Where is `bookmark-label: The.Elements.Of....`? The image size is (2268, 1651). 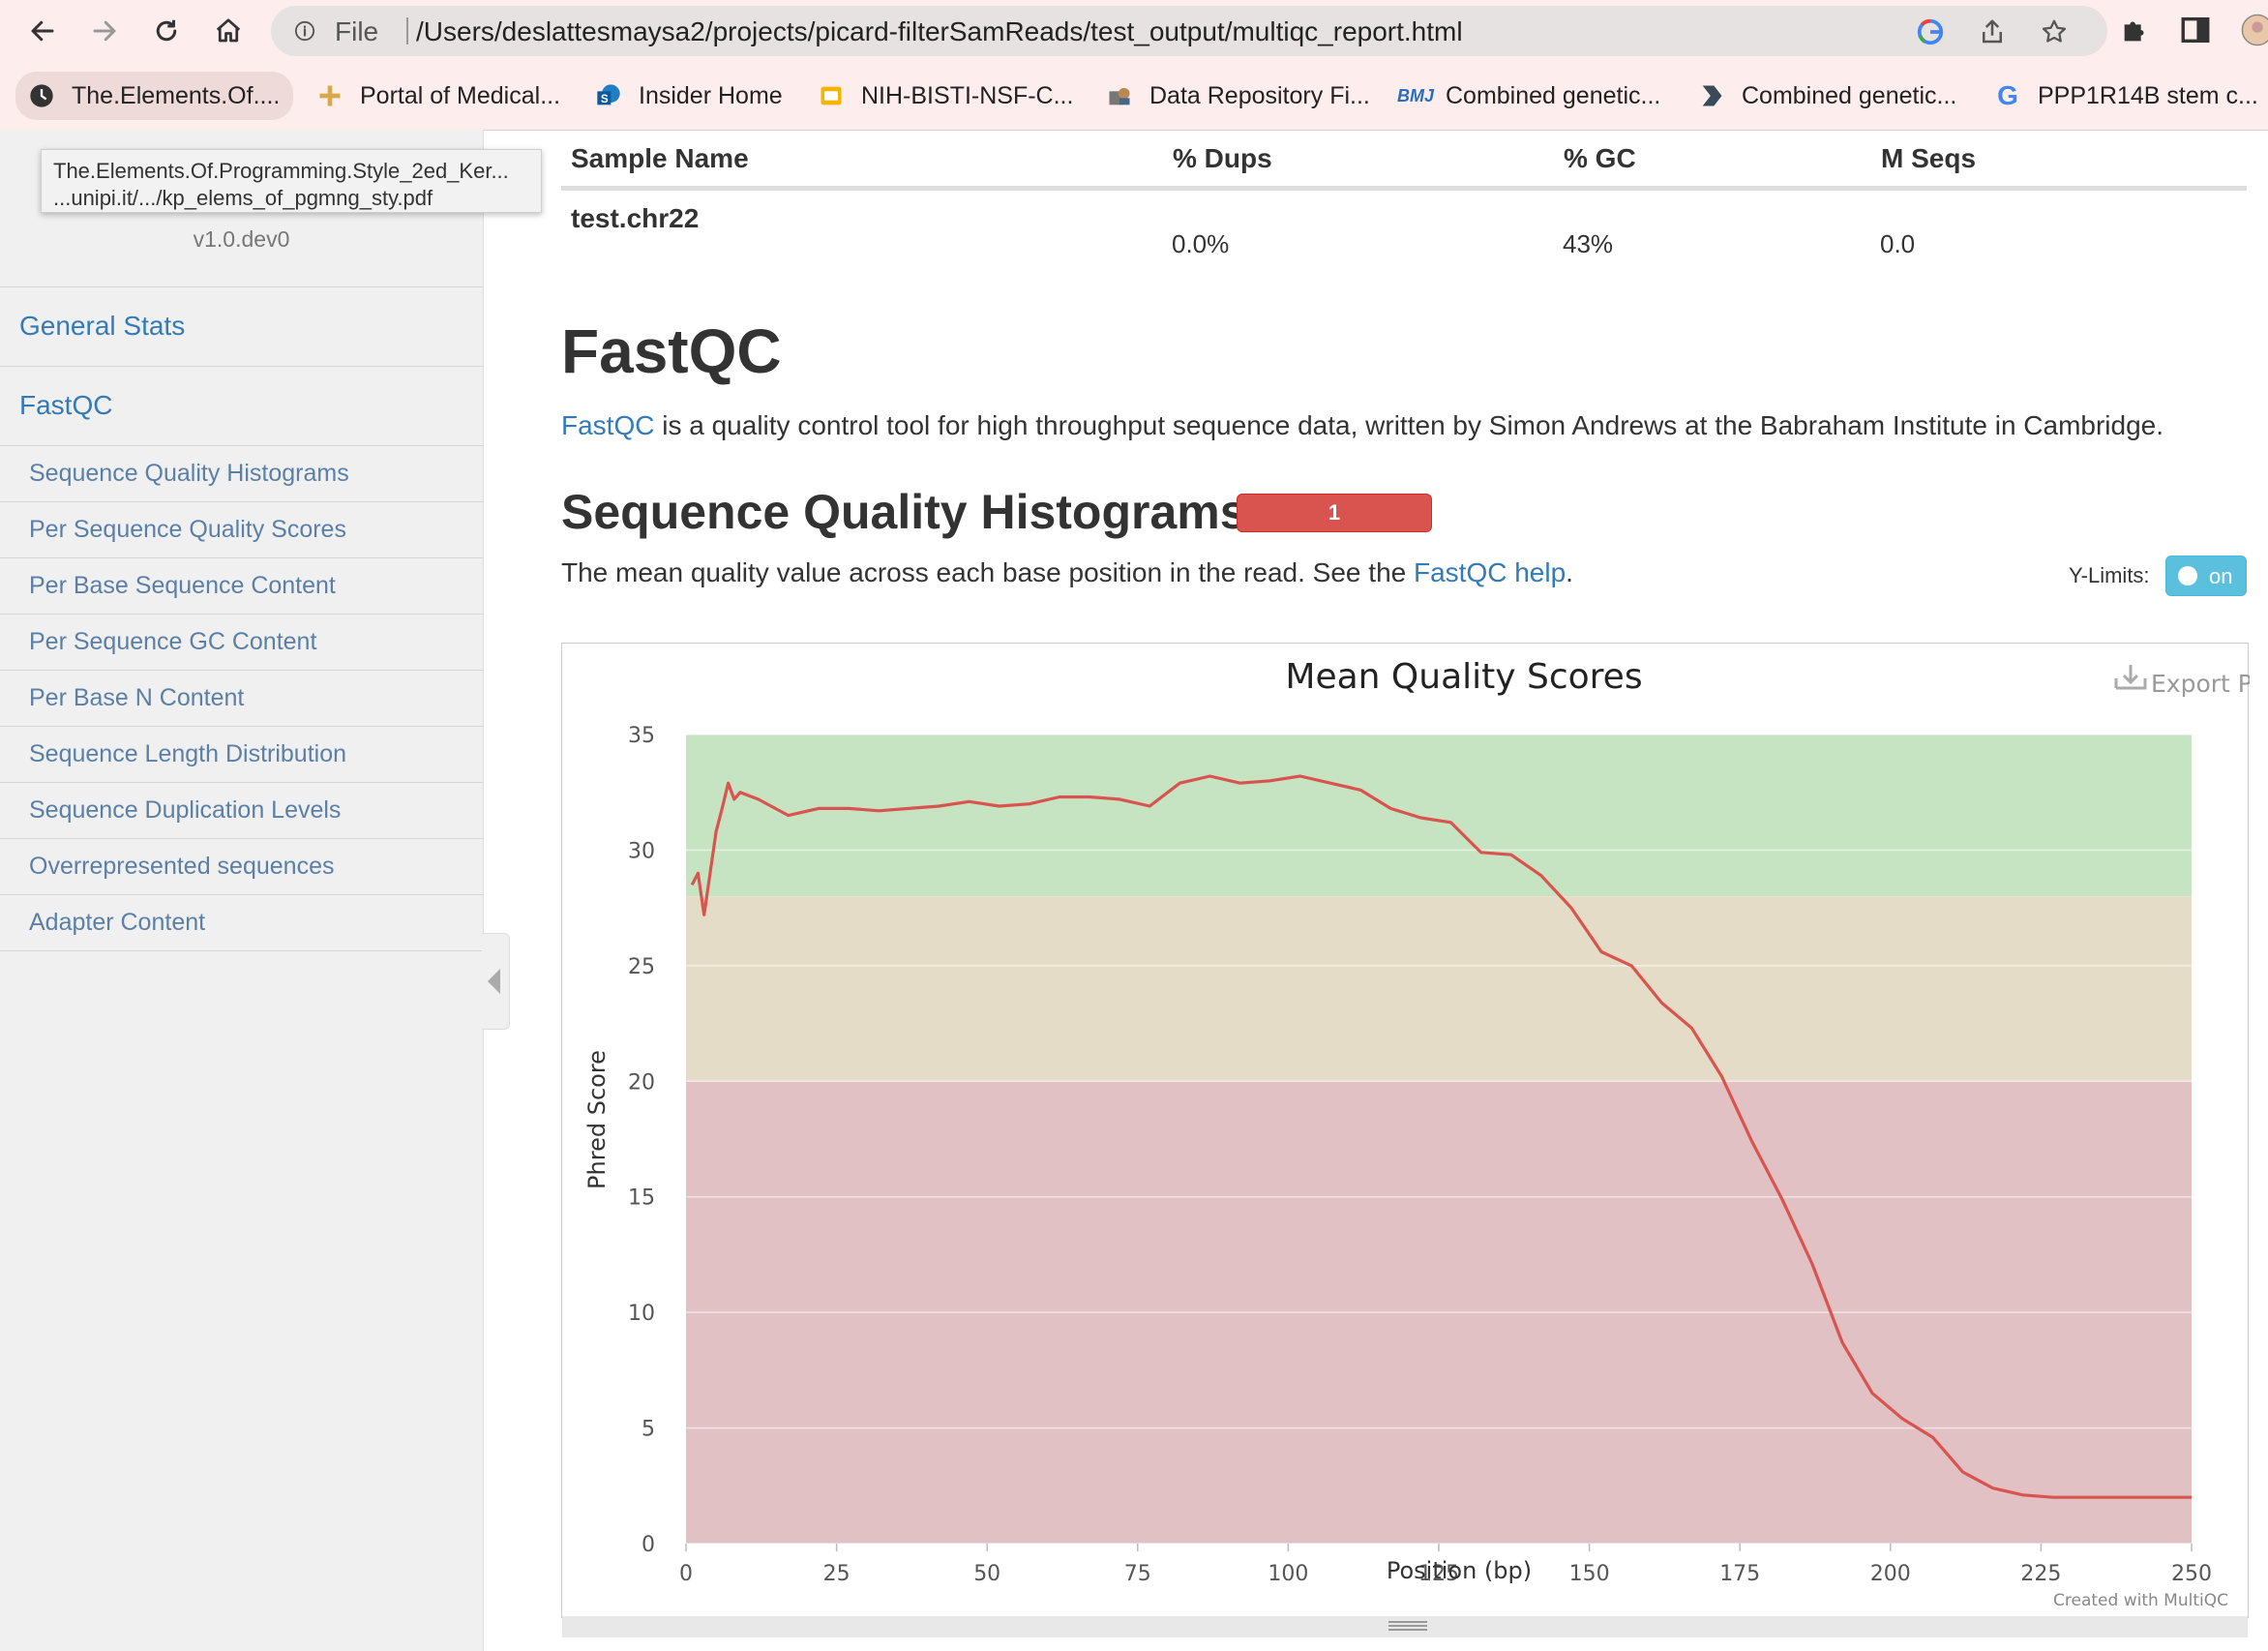 bookmark-label: The.Elements.Of.... is located at coordinates (176, 95).